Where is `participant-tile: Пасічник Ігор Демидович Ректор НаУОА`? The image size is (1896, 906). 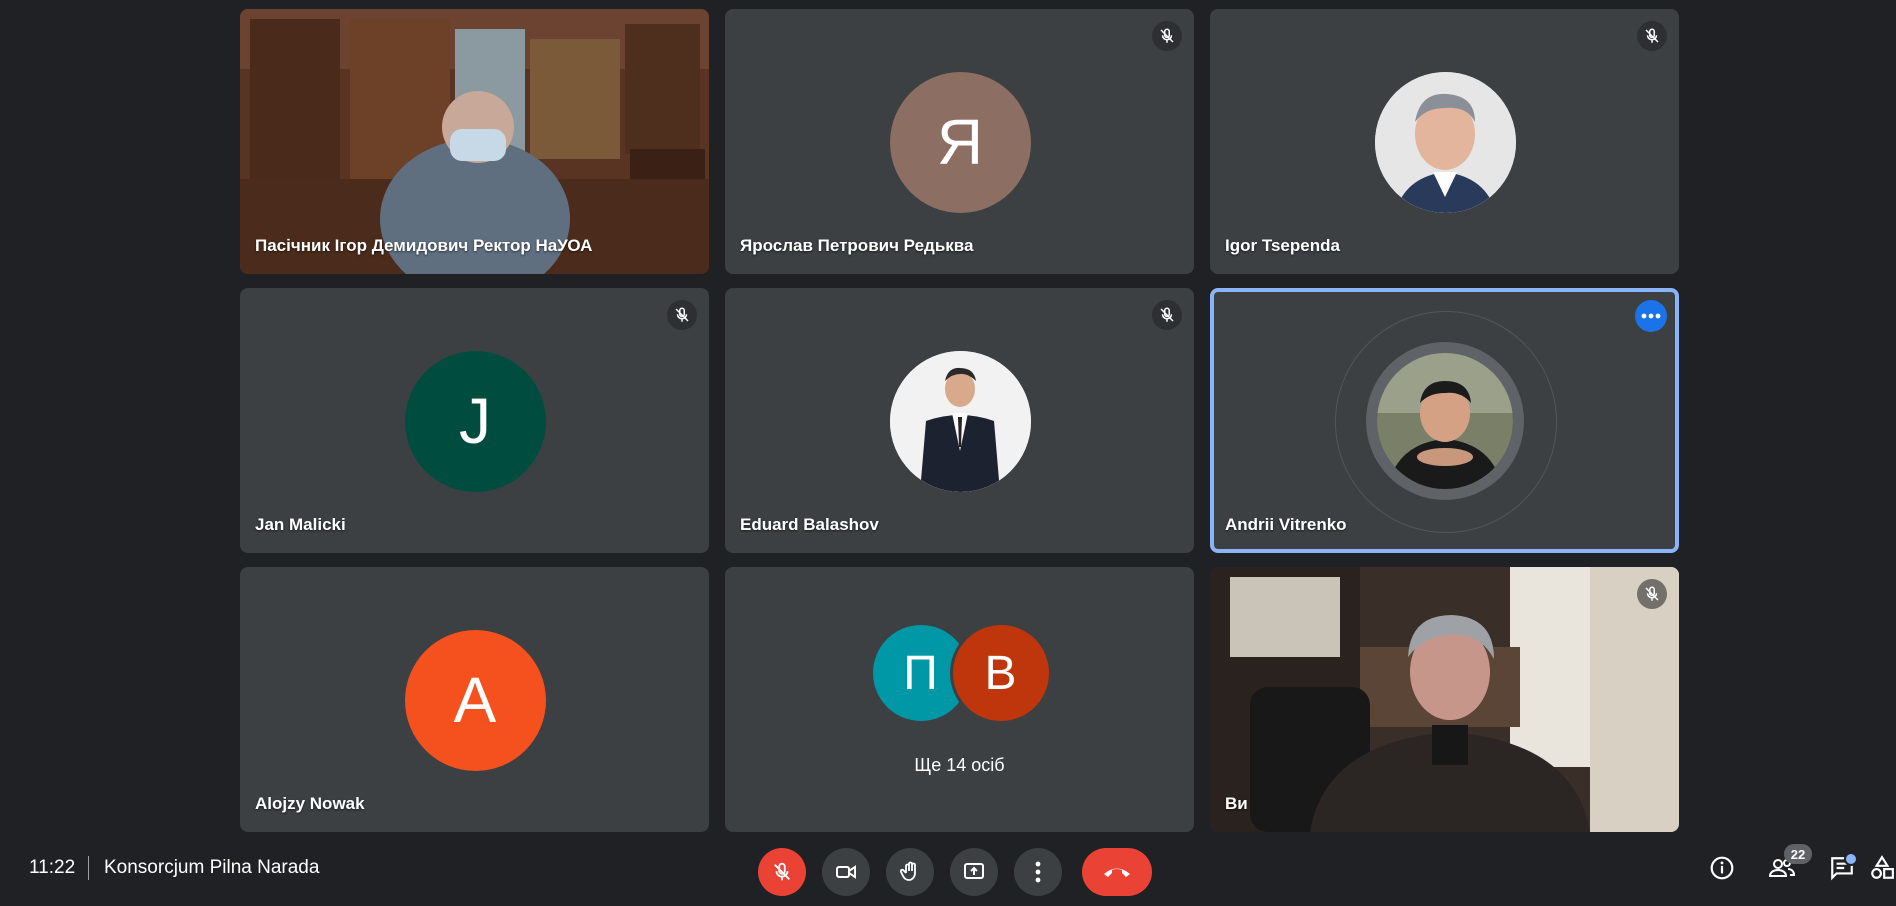
participant-tile: Пасічник Ігор Демидович Ректор НаУОА is located at coordinates (474, 141).